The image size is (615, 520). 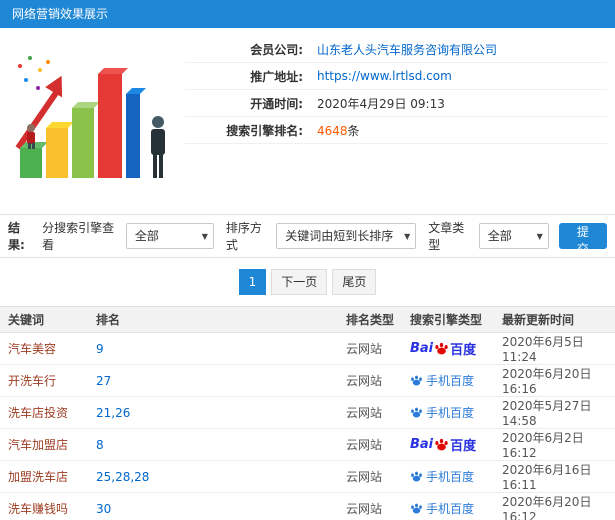 I want to click on info-row-url: 推广地址: https://www.lrtlsd.com, so click(x=396, y=76).